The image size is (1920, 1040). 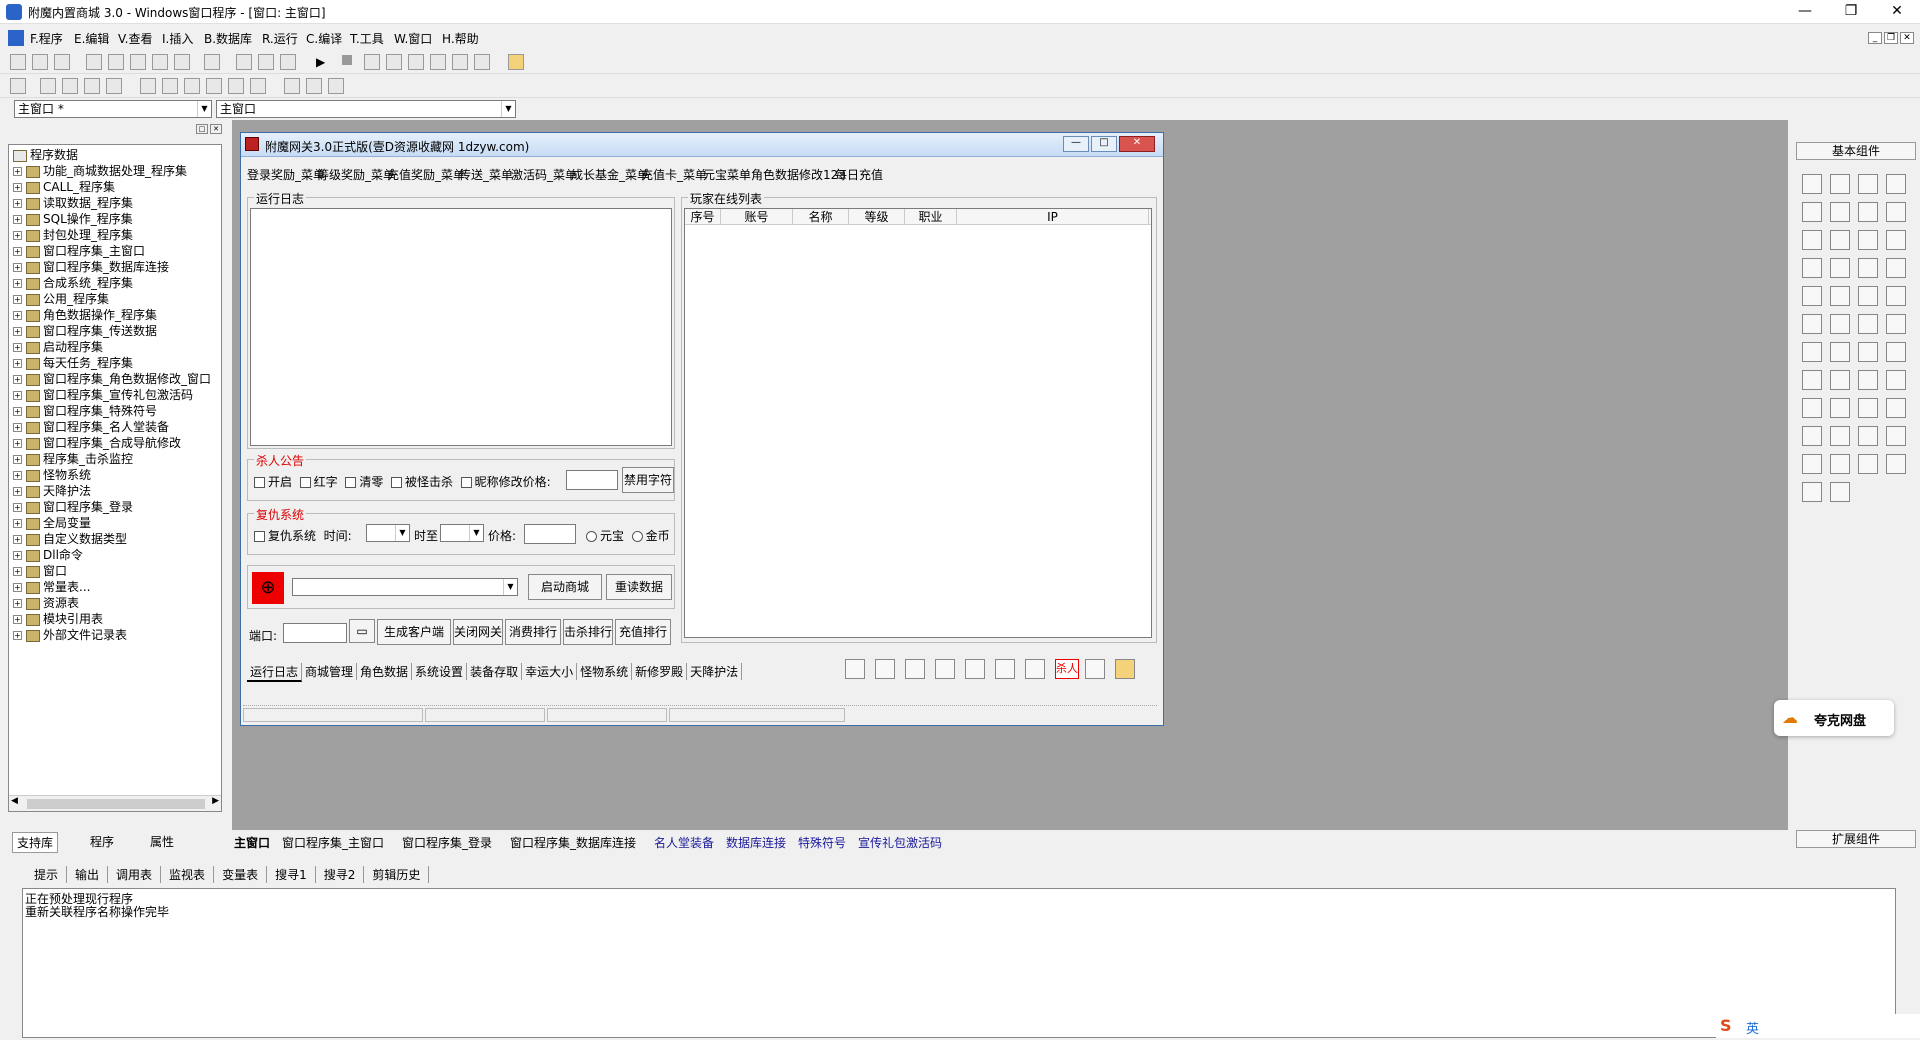 What do you see at coordinates (592, 480) in the screenshot?
I see `nickname-price-input` at bounding box center [592, 480].